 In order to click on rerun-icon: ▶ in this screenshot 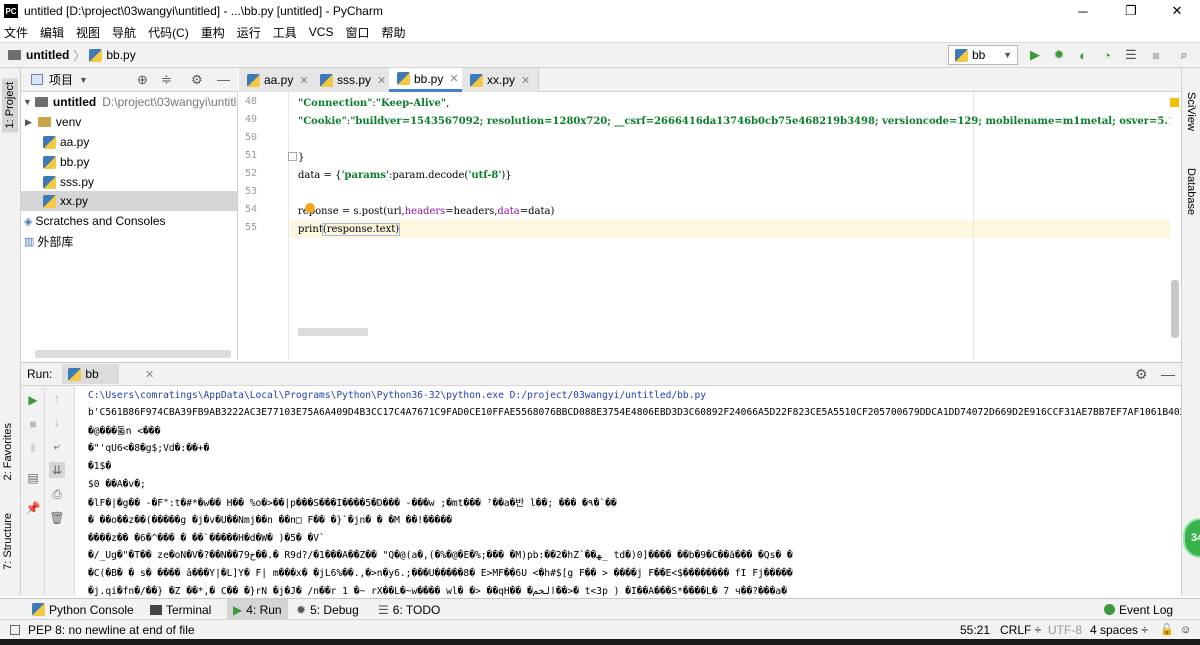, I will do `click(33, 400)`.